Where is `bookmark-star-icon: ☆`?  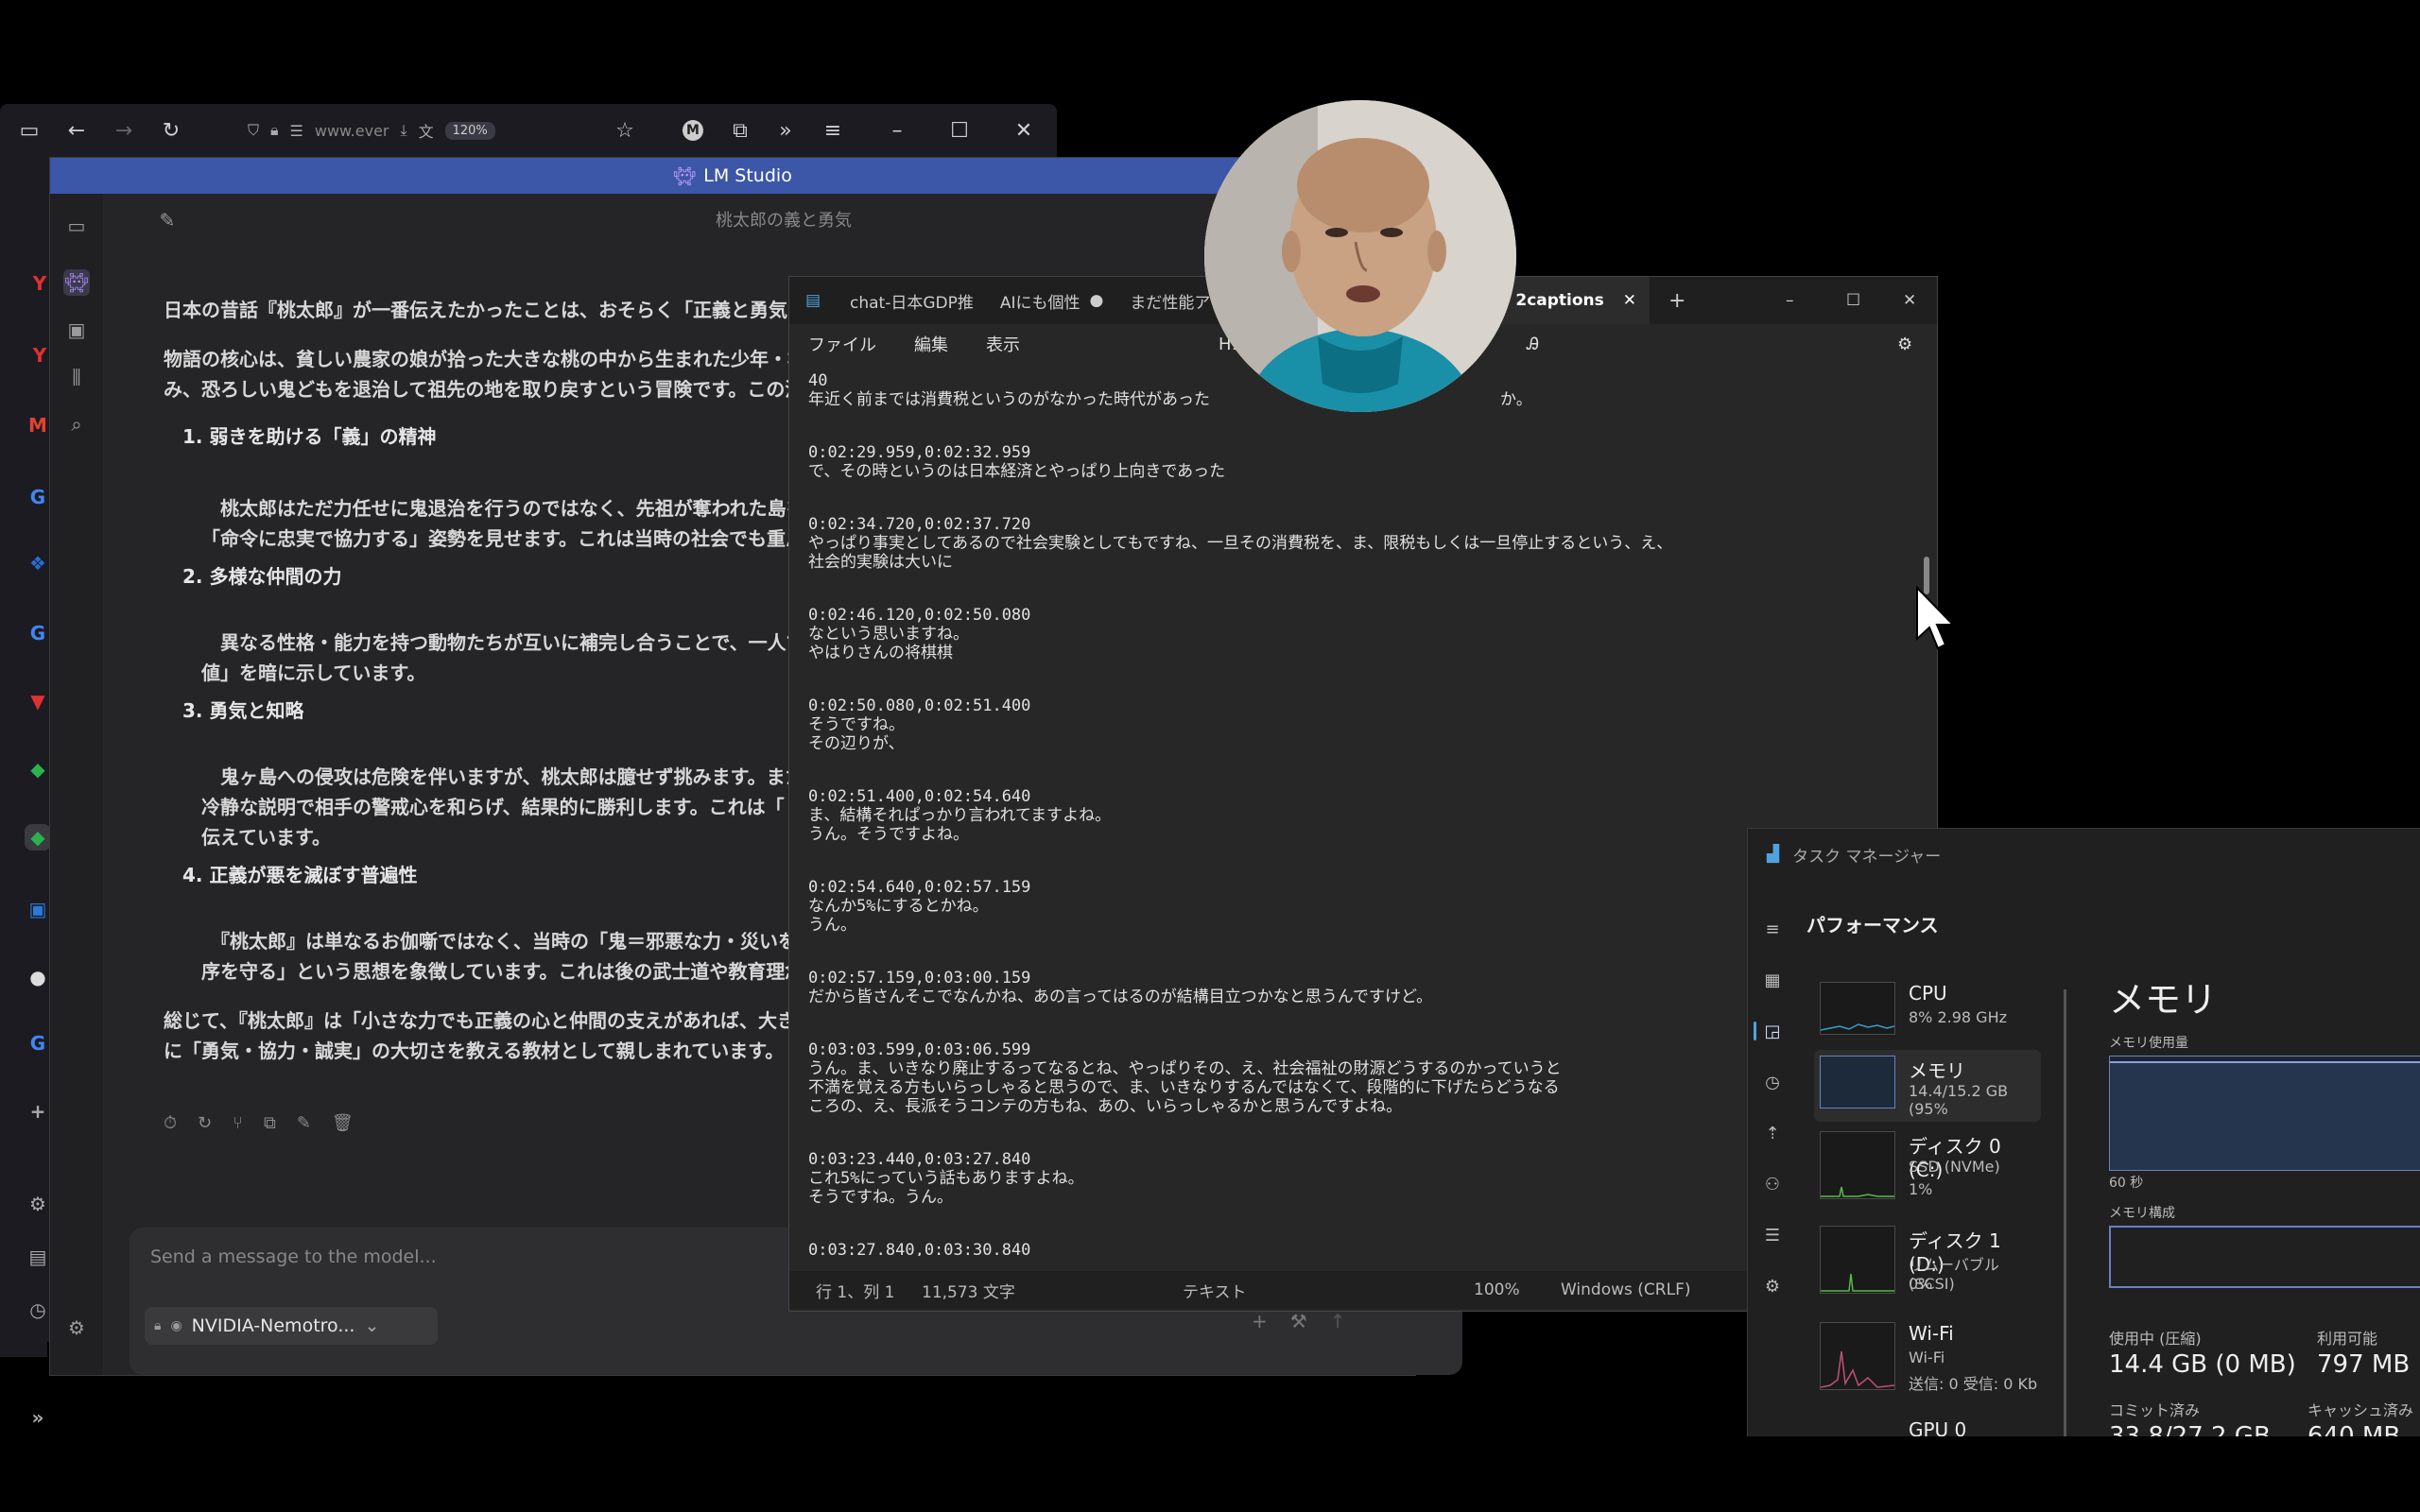
bookmark-star-icon: ☆ is located at coordinates (625, 130).